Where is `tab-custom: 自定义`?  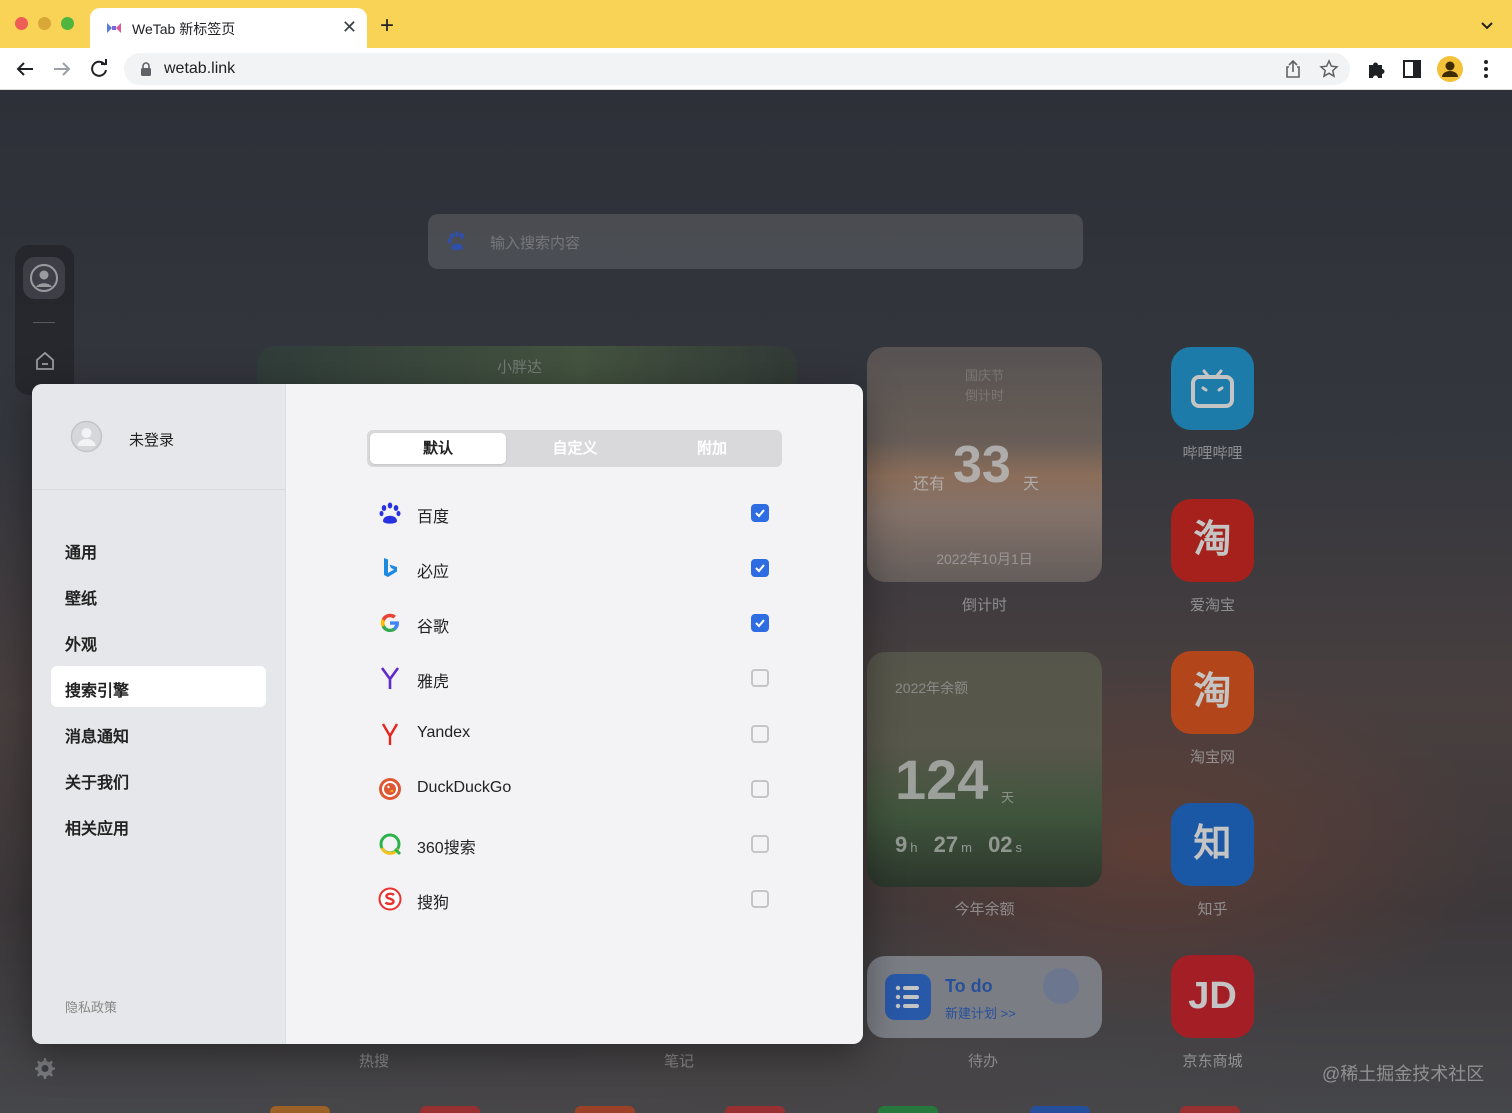
tab-custom: 自定义 is located at coordinates (575, 448).